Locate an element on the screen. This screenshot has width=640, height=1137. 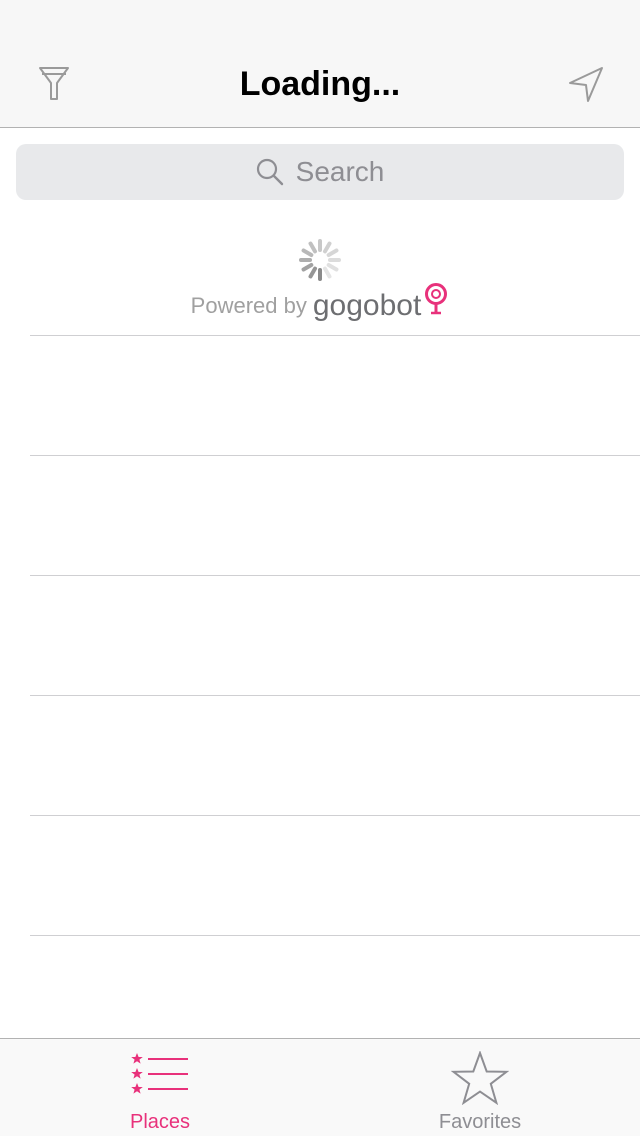
location-arrow-icon is located at coordinates (586, 84).